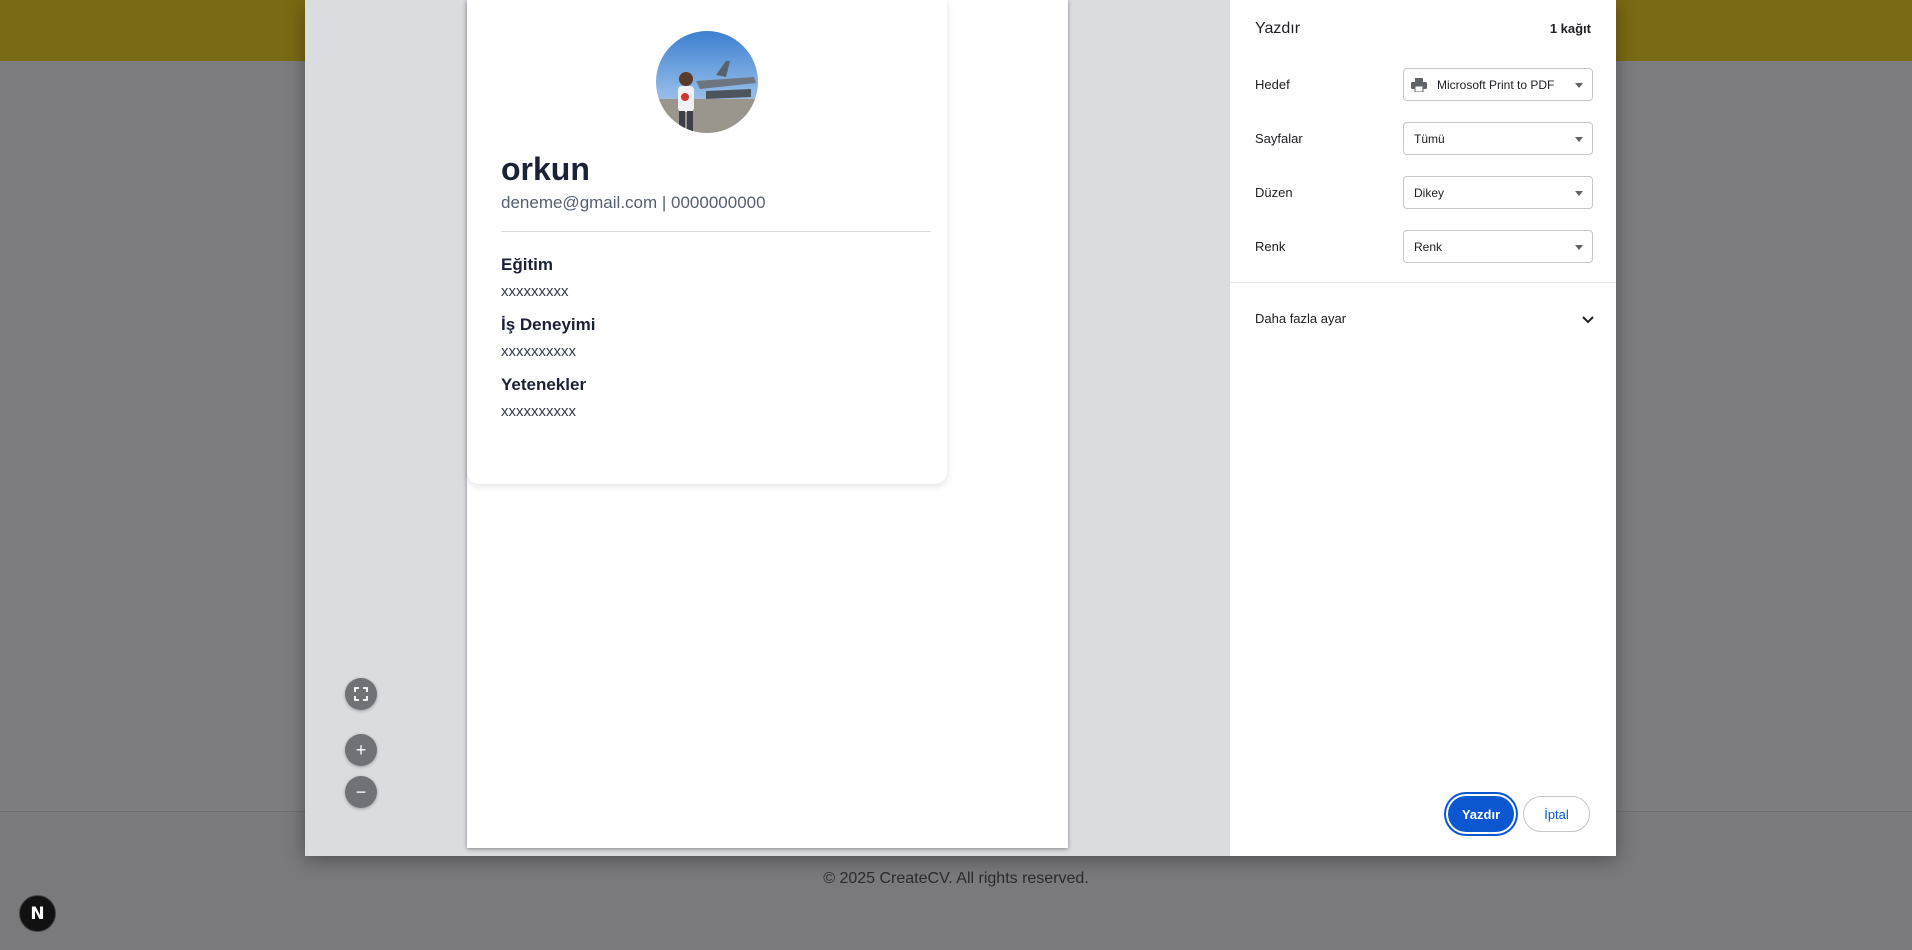 The image size is (1912, 950). What do you see at coordinates (1570, 28) in the screenshot?
I see `sheet-count: 1 kağıt` at bounding box center [1570, 28].